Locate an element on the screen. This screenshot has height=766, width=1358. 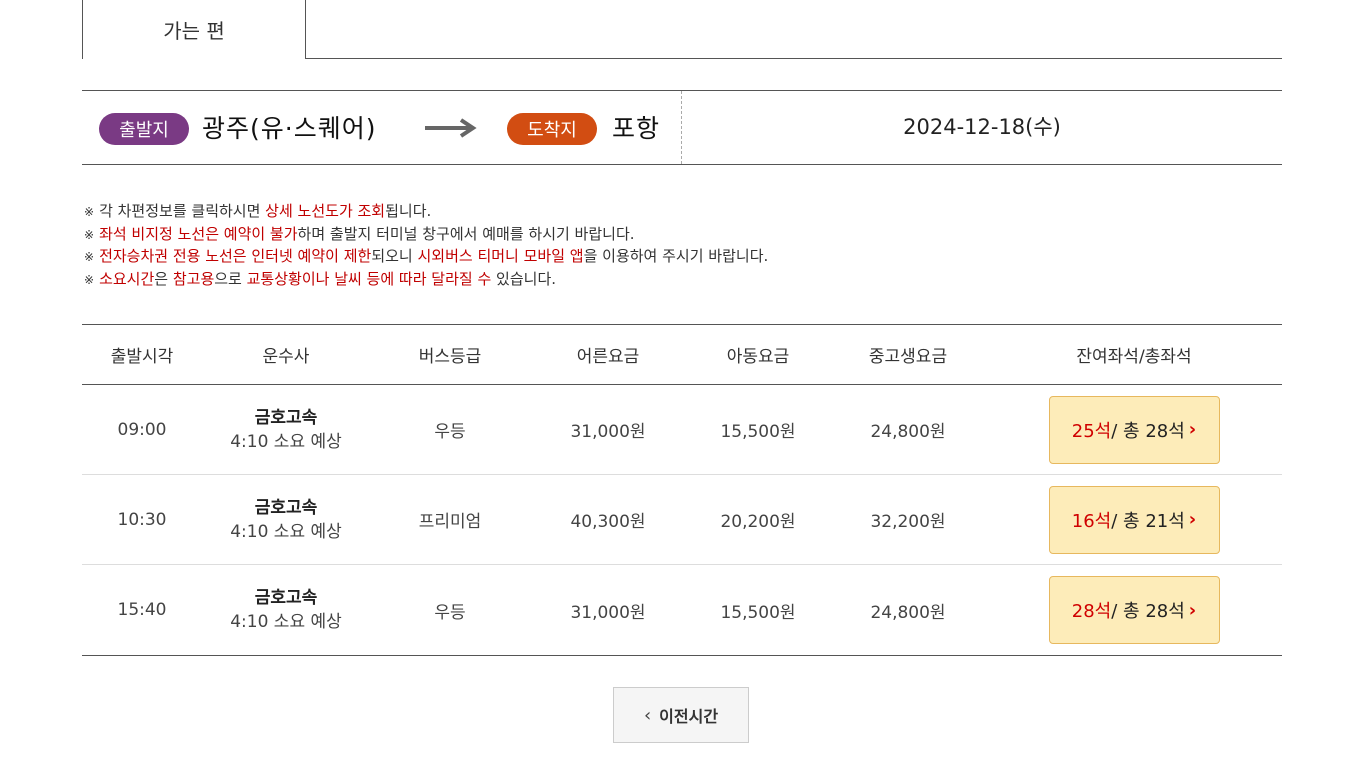
header-youth-fare: 중고생요금 is located at coordinates (908, 357).